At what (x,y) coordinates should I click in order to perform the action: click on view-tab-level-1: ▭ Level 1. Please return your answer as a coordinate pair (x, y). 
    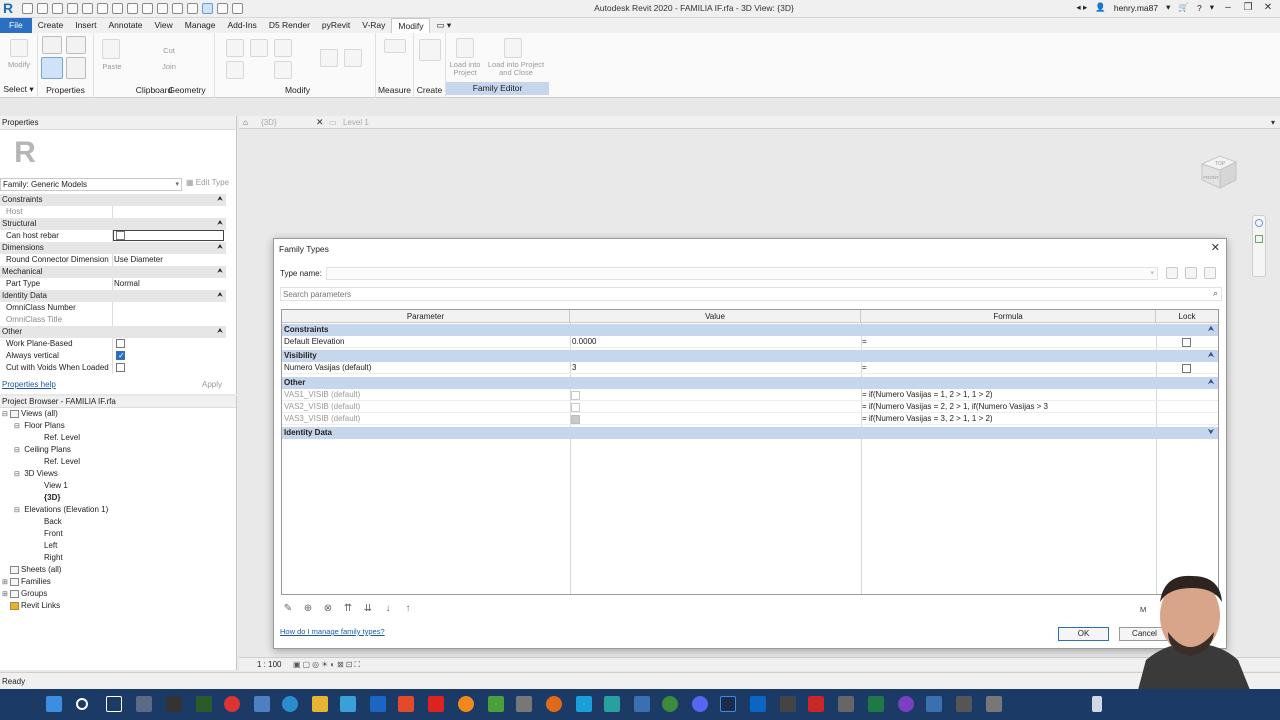
    Looking at the image, I should click on (369, 122).